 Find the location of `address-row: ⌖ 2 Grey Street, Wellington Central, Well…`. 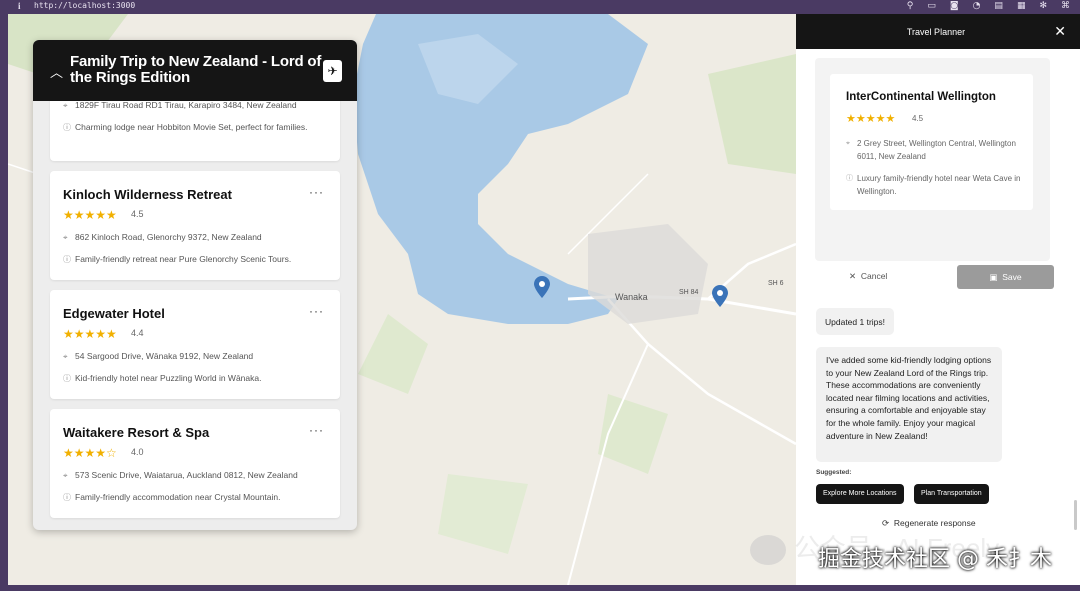

address-row: ⌖ 2 Grey Street, Wellington Central, Well… is located at coordinates (936, 150).